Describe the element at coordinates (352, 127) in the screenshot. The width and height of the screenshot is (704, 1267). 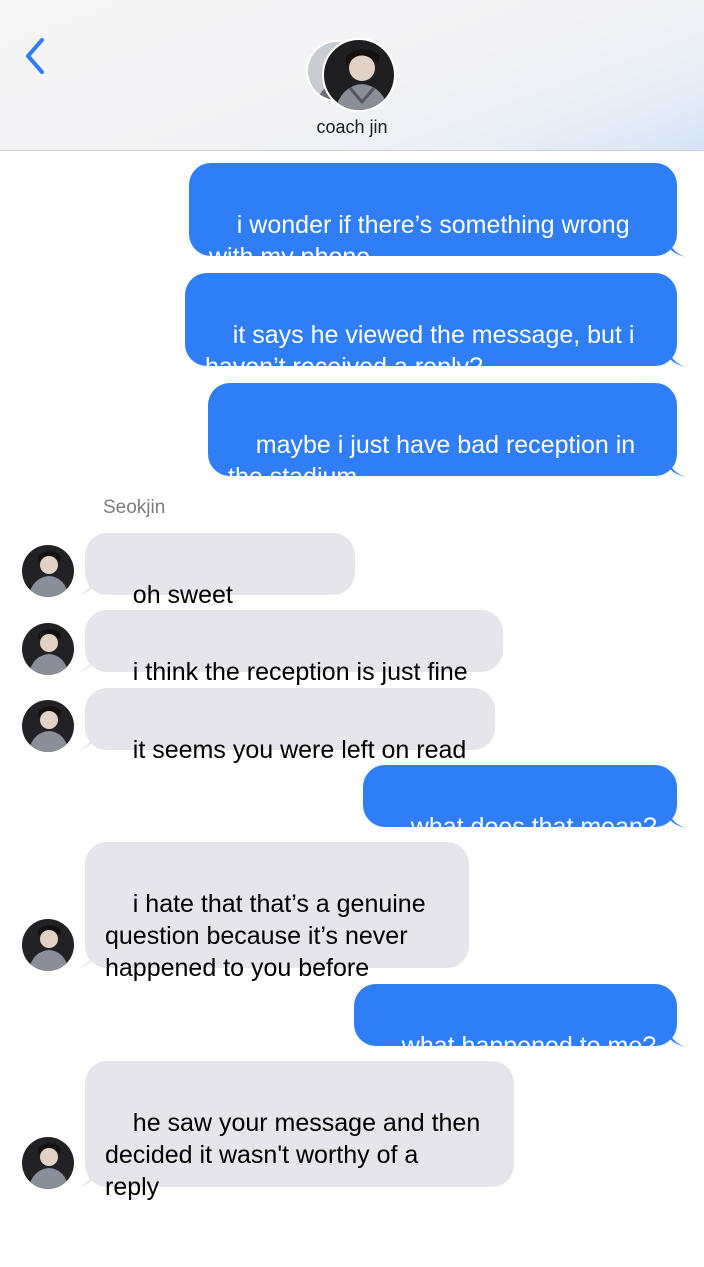
I see `contact-name: coach jin` at that location.